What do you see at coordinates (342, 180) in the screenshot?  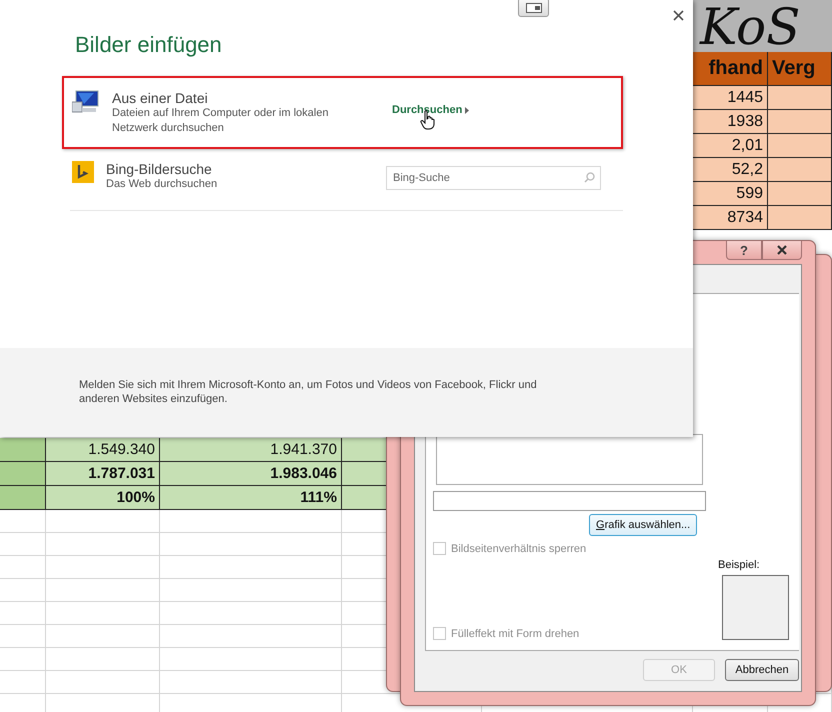 I see `source-option: Bing-Bildersuche Das Web durchsuchen Bing-Suche` at bounding box center [342, 180].